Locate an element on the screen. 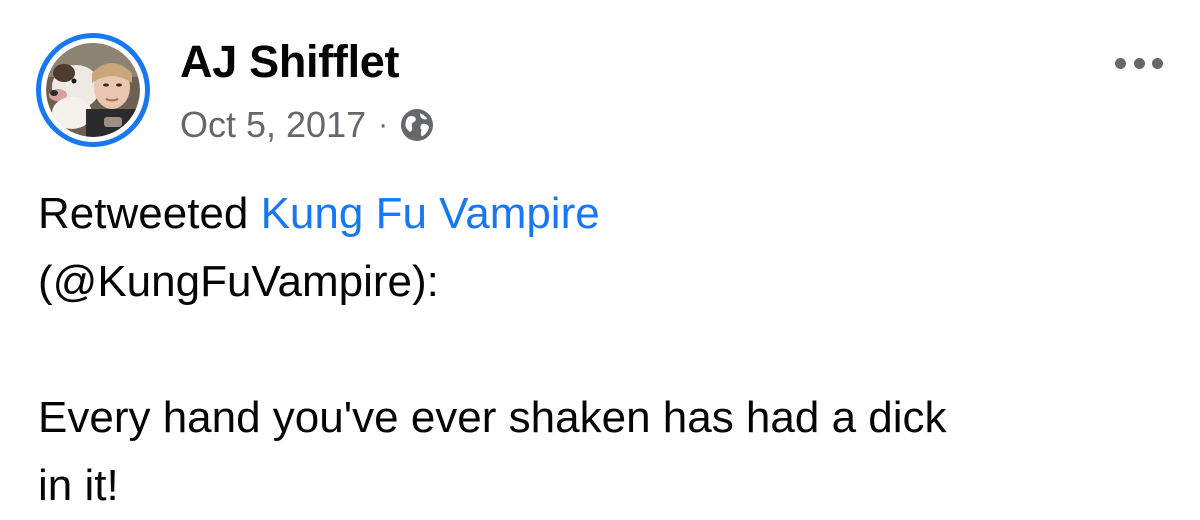 The height and width of the screenshot is (520, 1200). retweet-author-link: Kung Fu Vampire is located at coordinates (430, 213).